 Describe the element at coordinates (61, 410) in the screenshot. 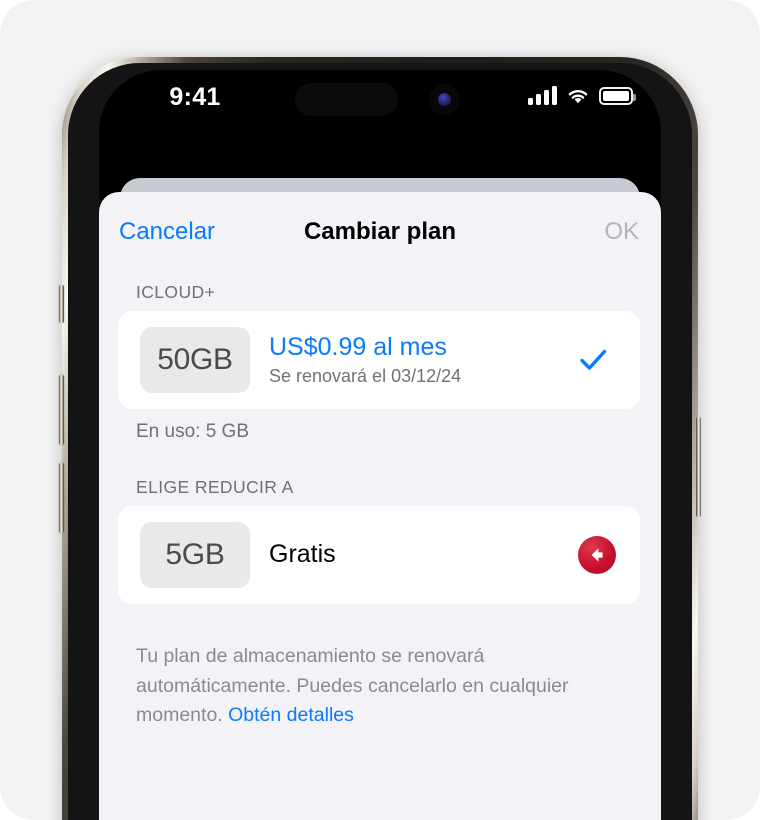

I see `volume-up-button` at that location.